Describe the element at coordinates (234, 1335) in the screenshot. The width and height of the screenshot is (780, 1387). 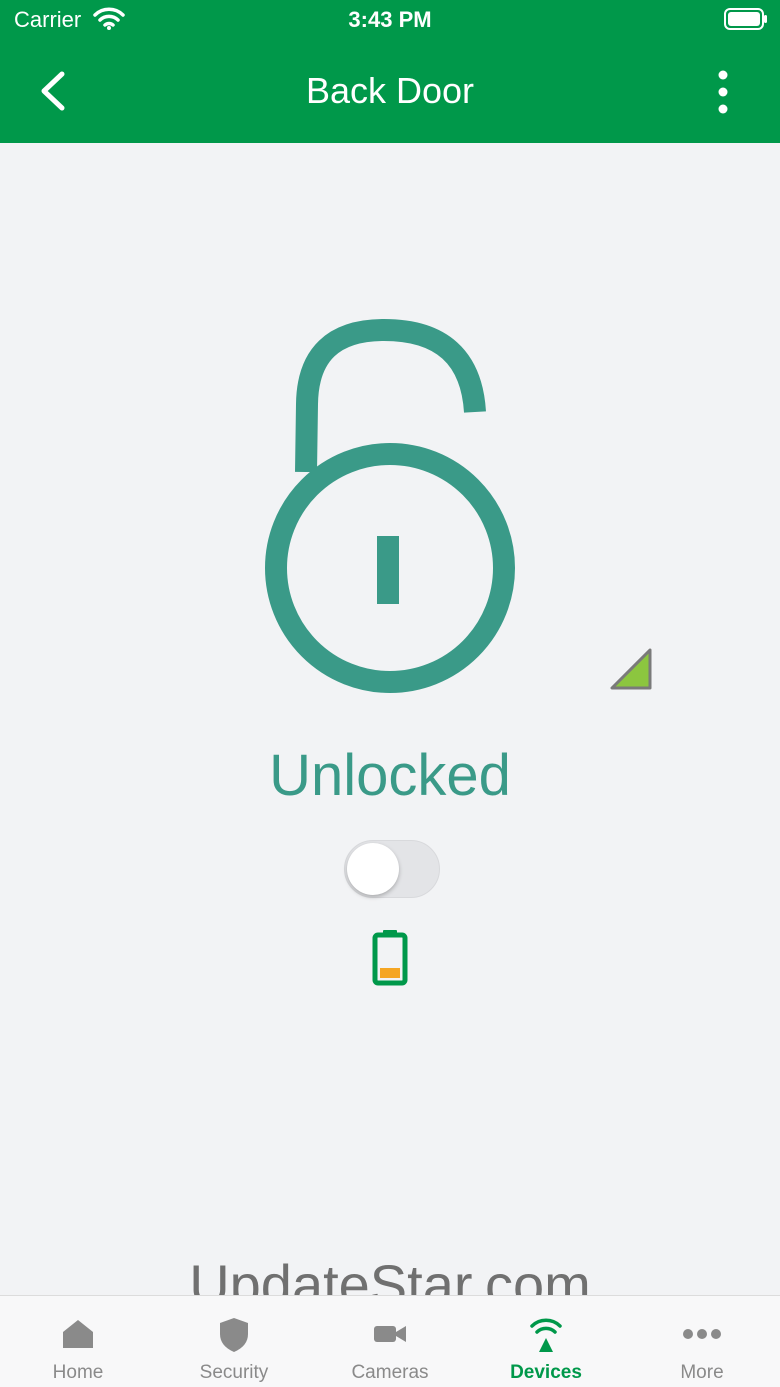
I see `shield-icon` at that location.